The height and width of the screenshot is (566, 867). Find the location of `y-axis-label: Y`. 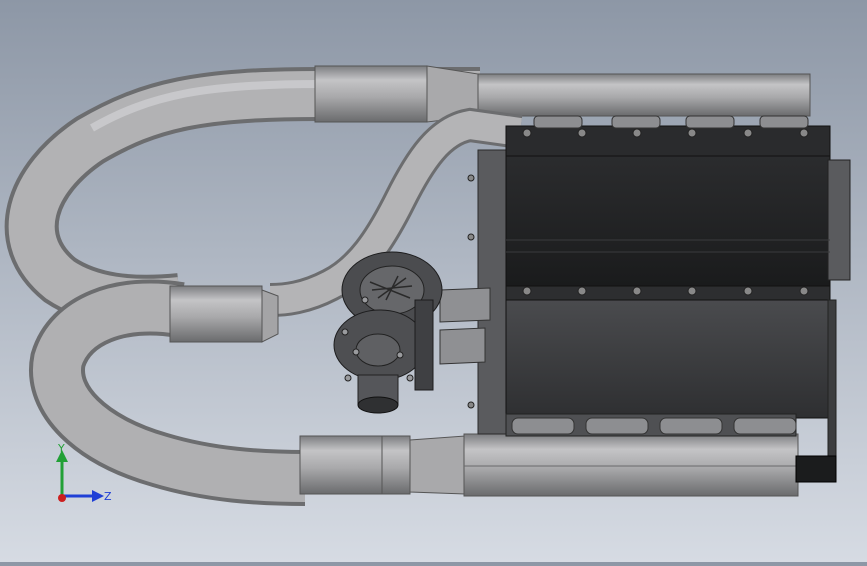

y-axis-label: Y is located at coordinates (61, 448).